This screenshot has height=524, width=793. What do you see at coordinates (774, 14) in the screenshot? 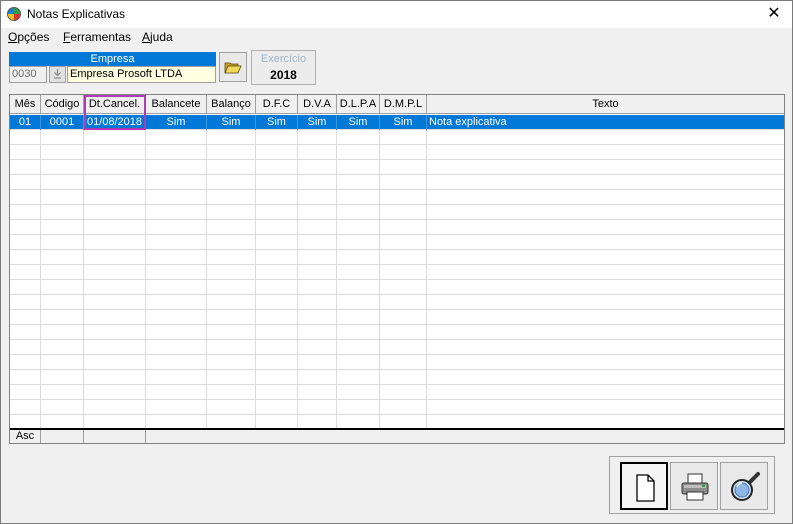
I see `close-button: ✕` at bounding box center [774, 14].